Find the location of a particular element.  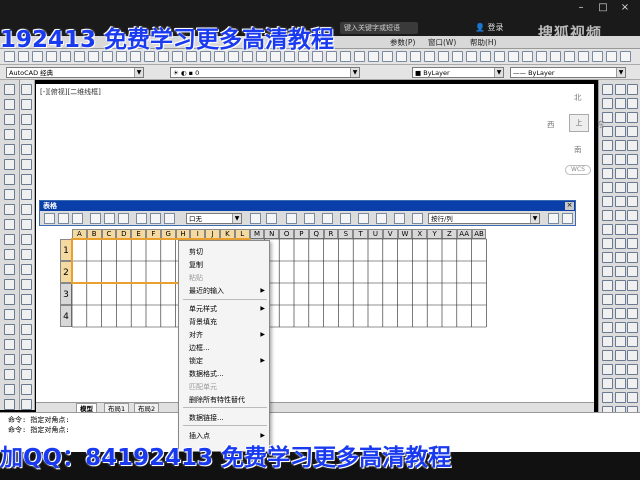

context-menu-item: 单元样式 is located at coordinates (203, 309).